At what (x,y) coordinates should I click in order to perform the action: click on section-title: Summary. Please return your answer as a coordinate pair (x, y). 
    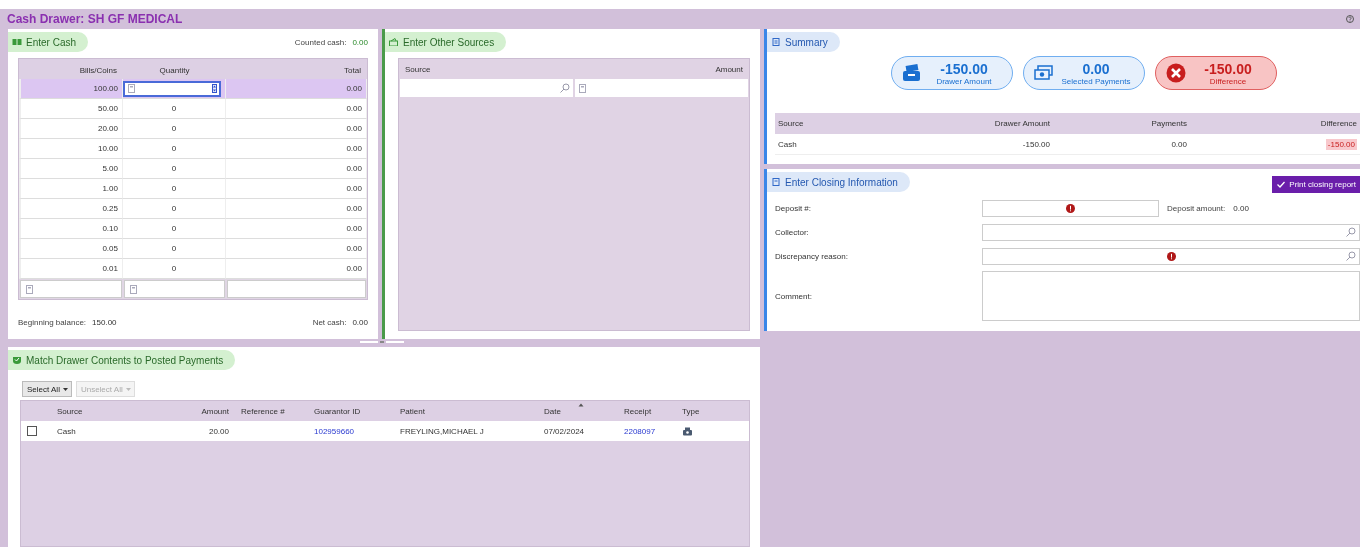
    Looking at the image, I should click on (806, 42).